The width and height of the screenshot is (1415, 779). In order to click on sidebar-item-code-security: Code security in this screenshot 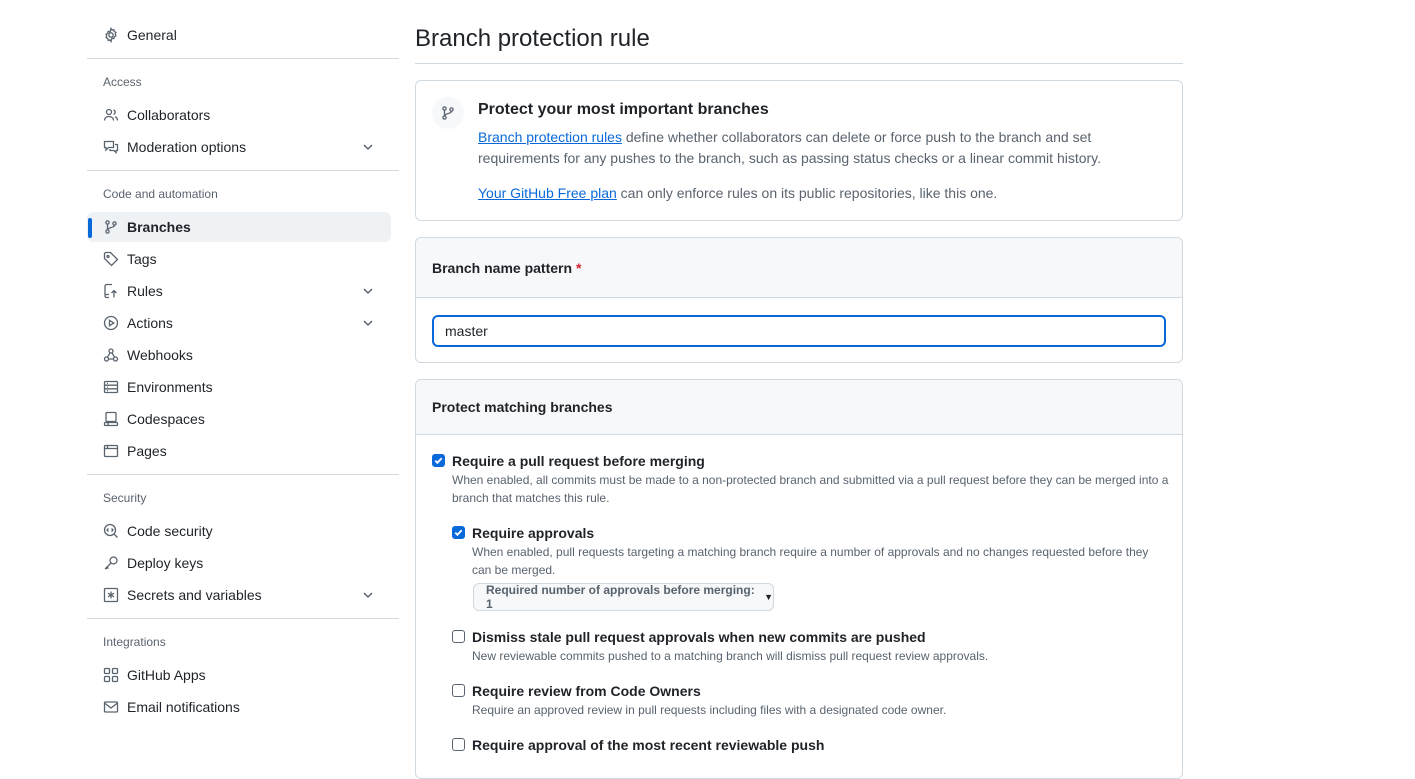, I will do `click(239, 531)`.